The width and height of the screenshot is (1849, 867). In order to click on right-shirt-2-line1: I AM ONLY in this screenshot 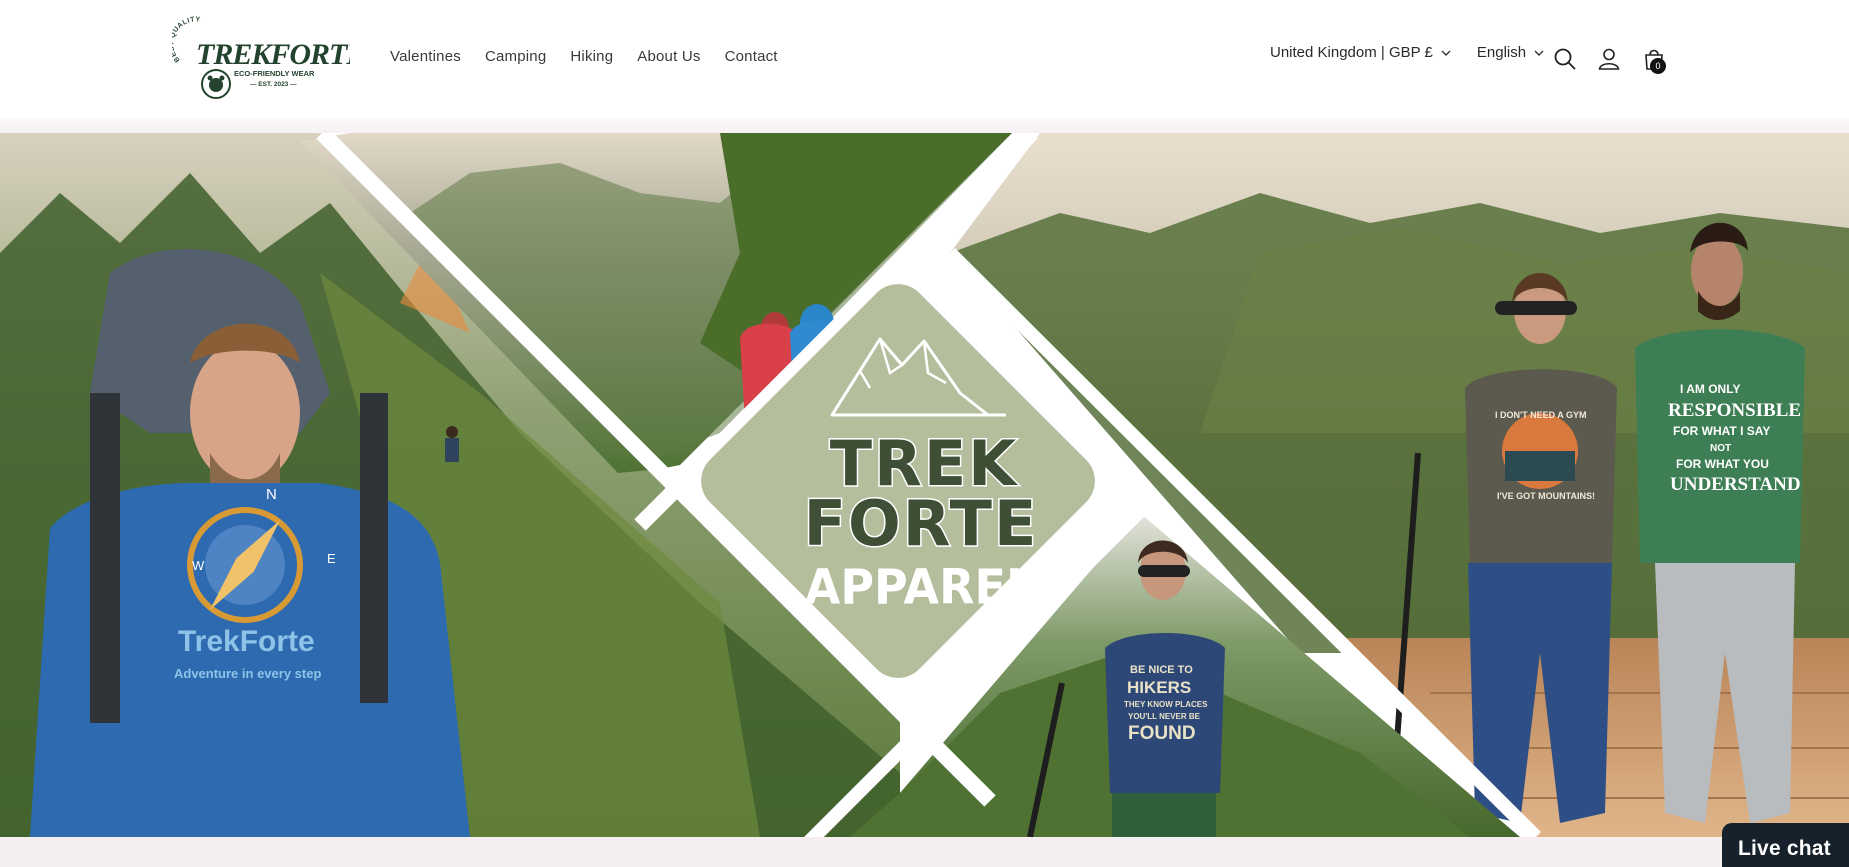, I will do `click(1710, 389)`.